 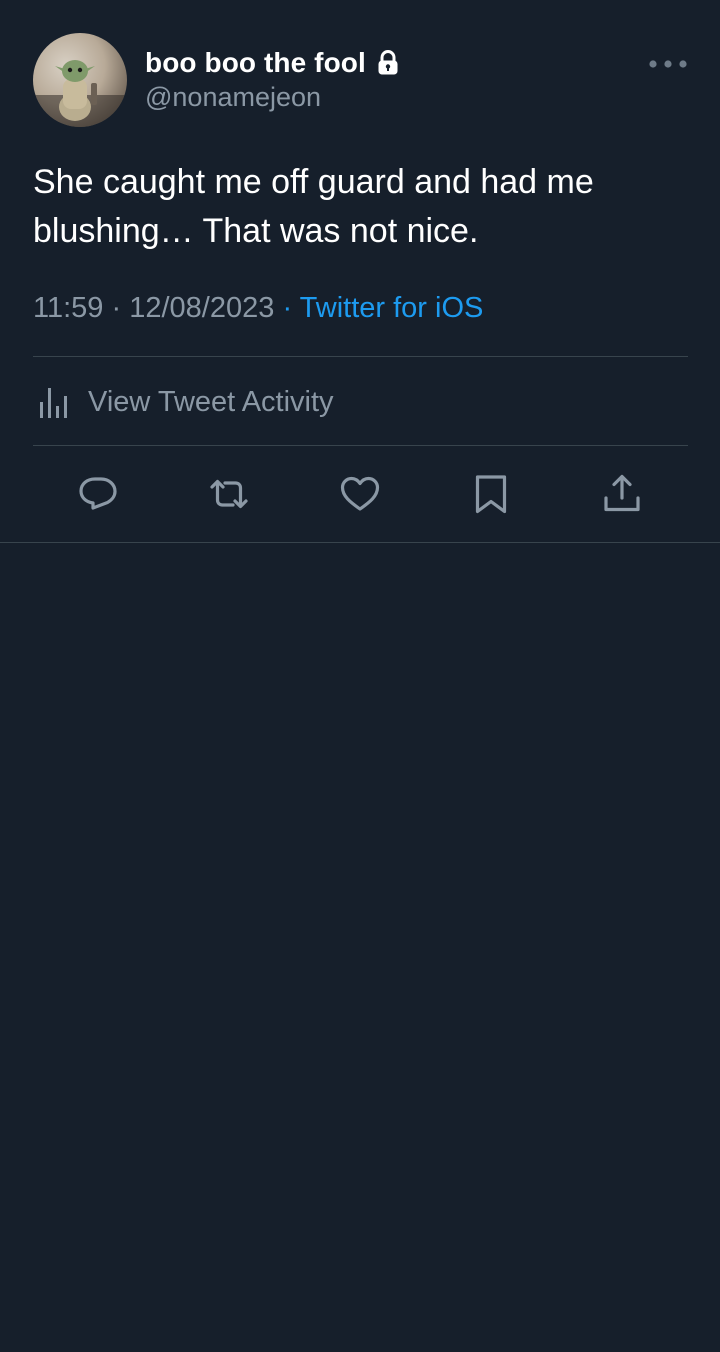 I want to click on more-options-icon, so click(x=668, y=64).